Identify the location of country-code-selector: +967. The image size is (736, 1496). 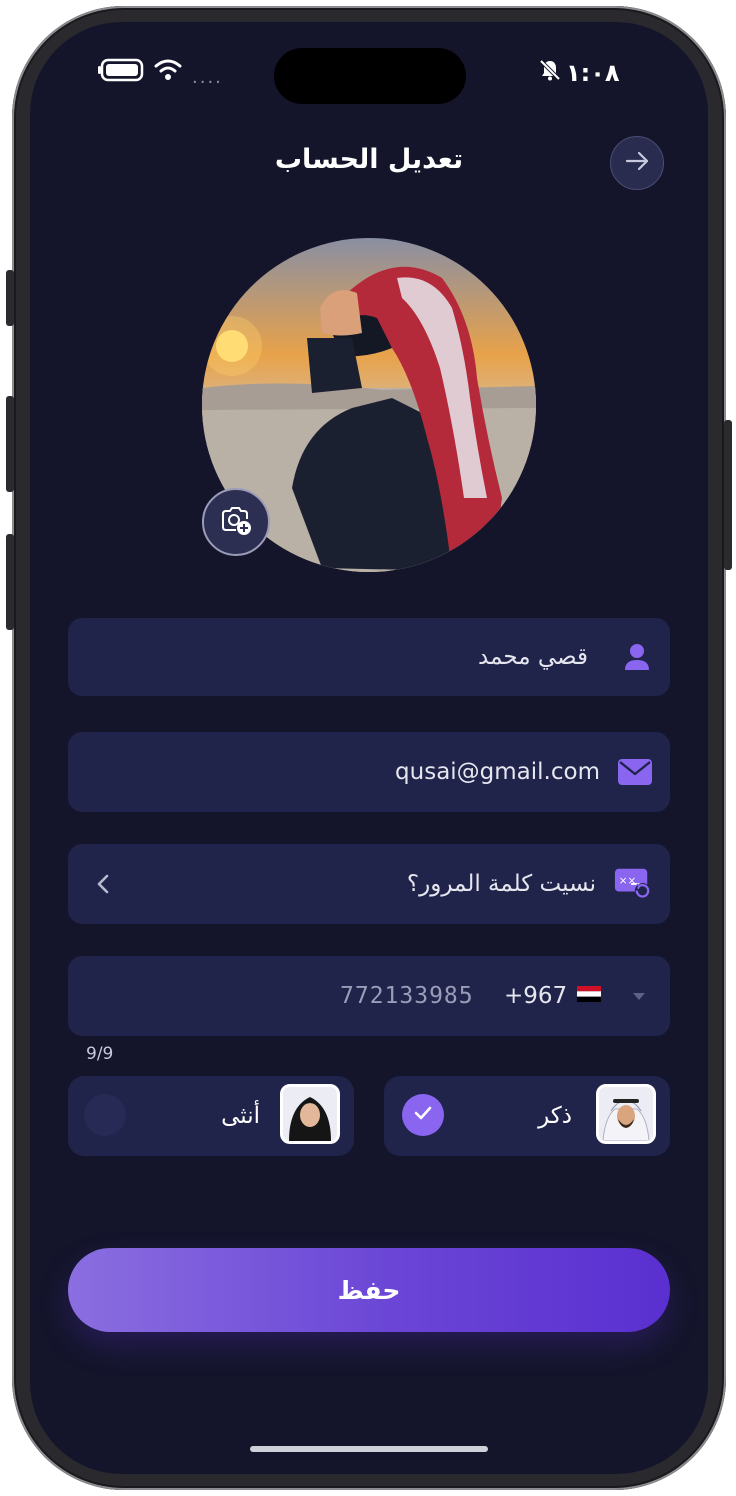
(553, 996).